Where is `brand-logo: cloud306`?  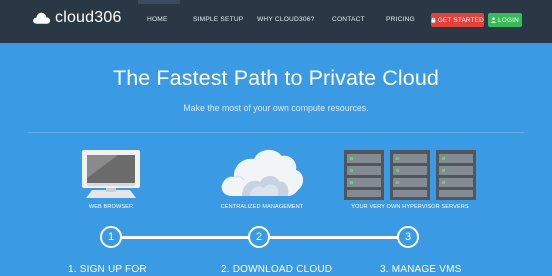
brand-logo: cloud306 is located at coordinates (77, 18).